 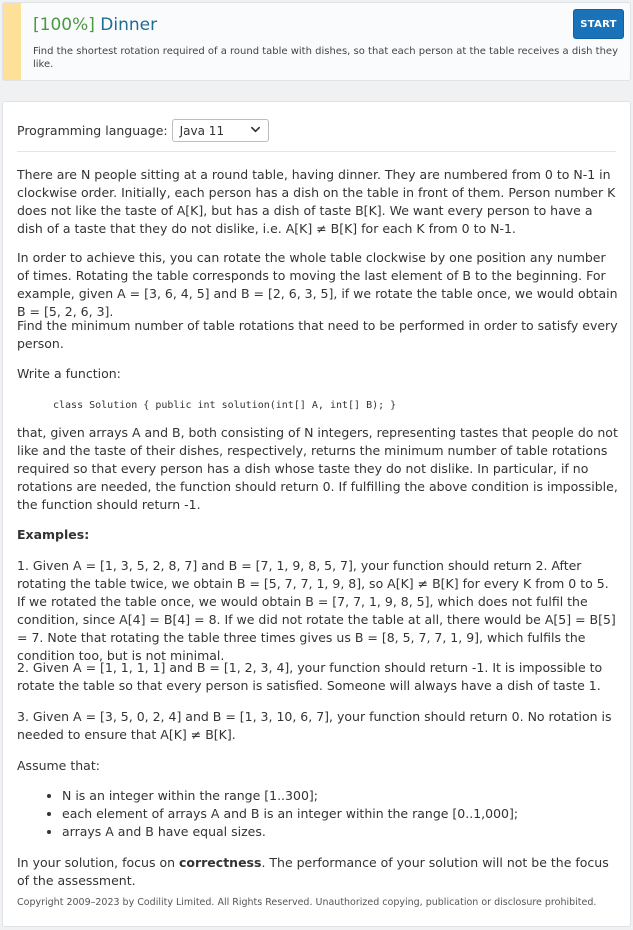 What do you see at coordinates (316, 151) in the screenshot?
I see `divider` at bounding box center [316, 151].